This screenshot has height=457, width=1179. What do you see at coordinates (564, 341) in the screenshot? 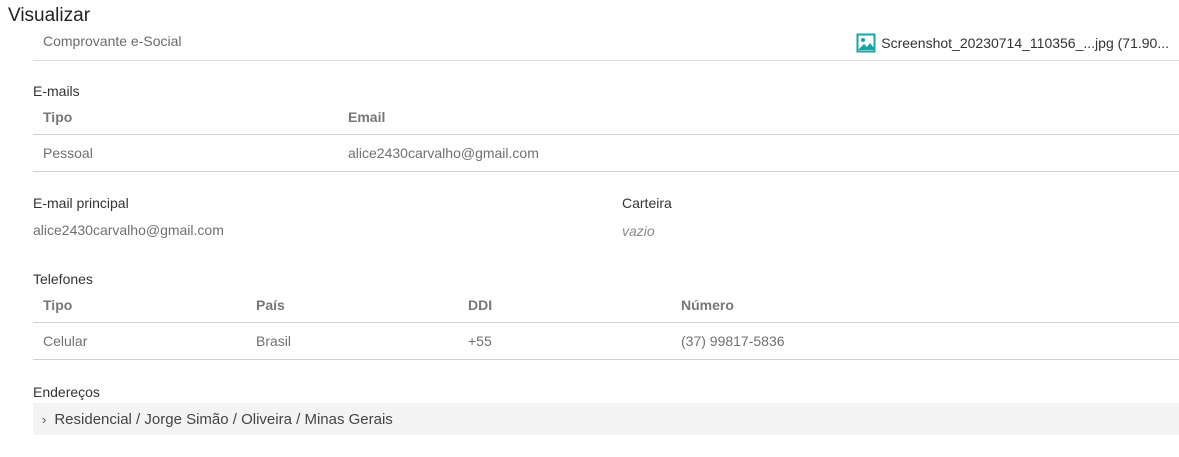
I see `telefone-ddi-cell: +55` at bounding box center [564, 341].